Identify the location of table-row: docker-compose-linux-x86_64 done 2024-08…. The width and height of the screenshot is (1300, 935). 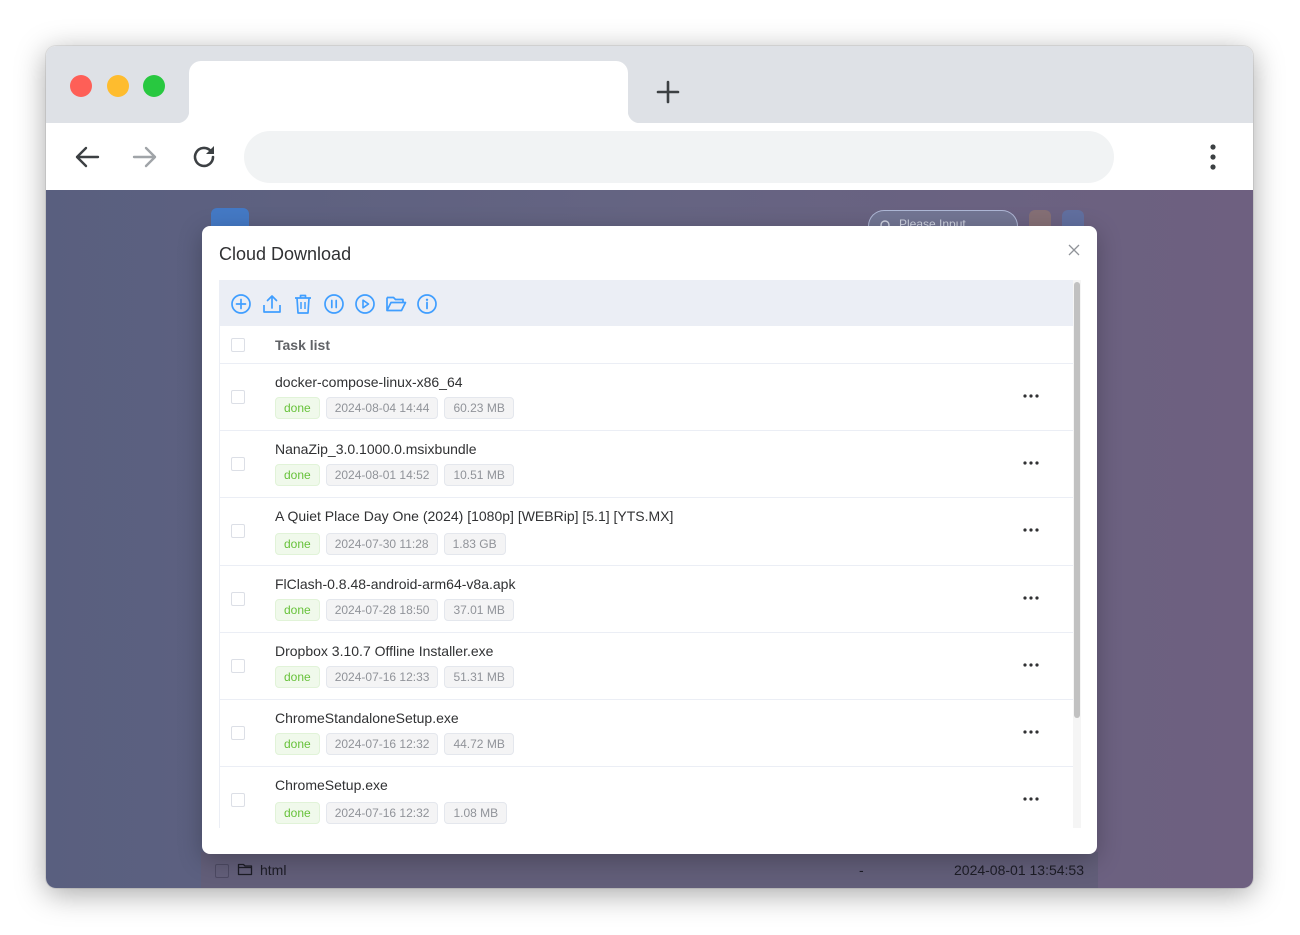
(646, 397).